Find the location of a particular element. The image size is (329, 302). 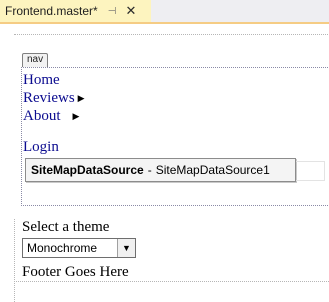

menu-item-home: Home is located at coordinates (59, 80).